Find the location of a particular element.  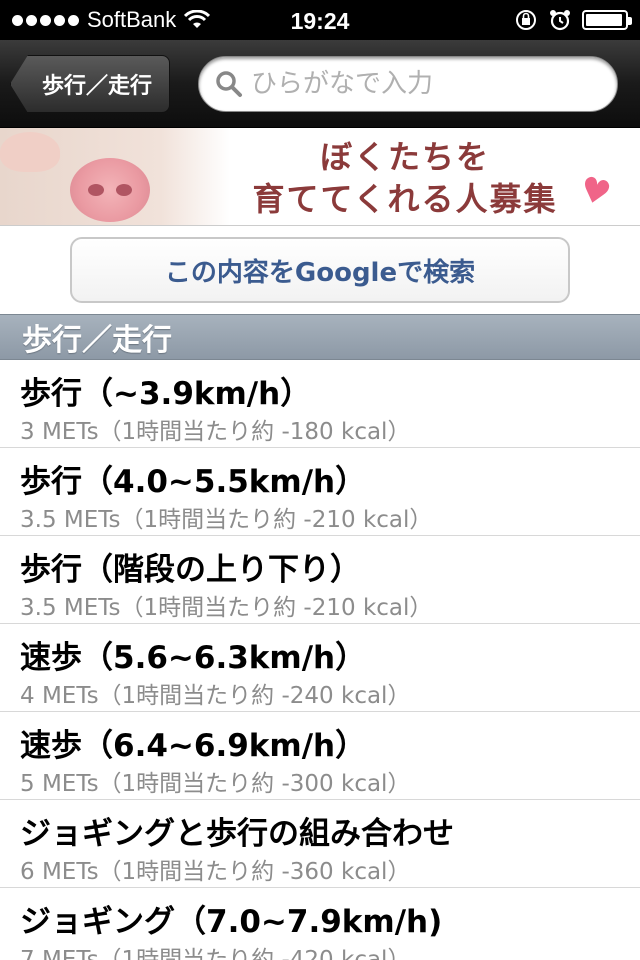

item-subtitle: 4 METs（1時間当たり約 -240 kcal） is located at coordinates (215, 696).